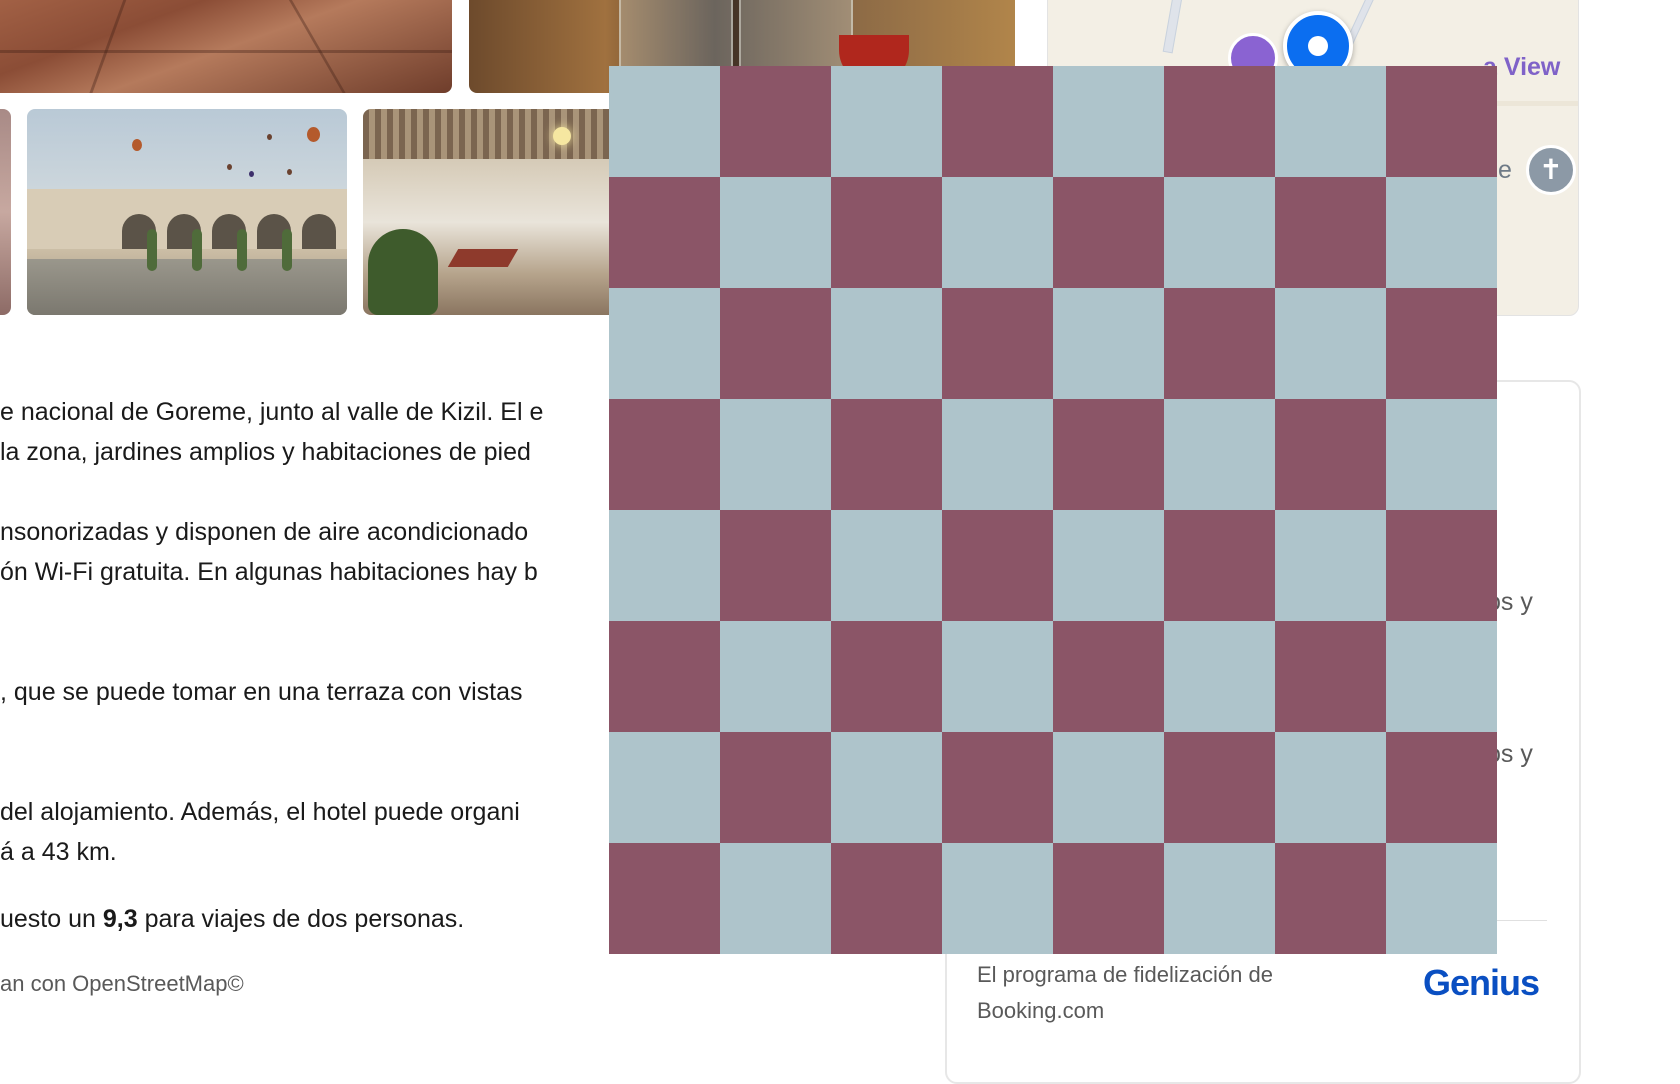 Image resolution: width=1680 pixels, height=1084 pixels. What do you see at coordinates (226, 46) in the screenshot?
I see `gallery-photo-floor` at bounding box center [226, 46].